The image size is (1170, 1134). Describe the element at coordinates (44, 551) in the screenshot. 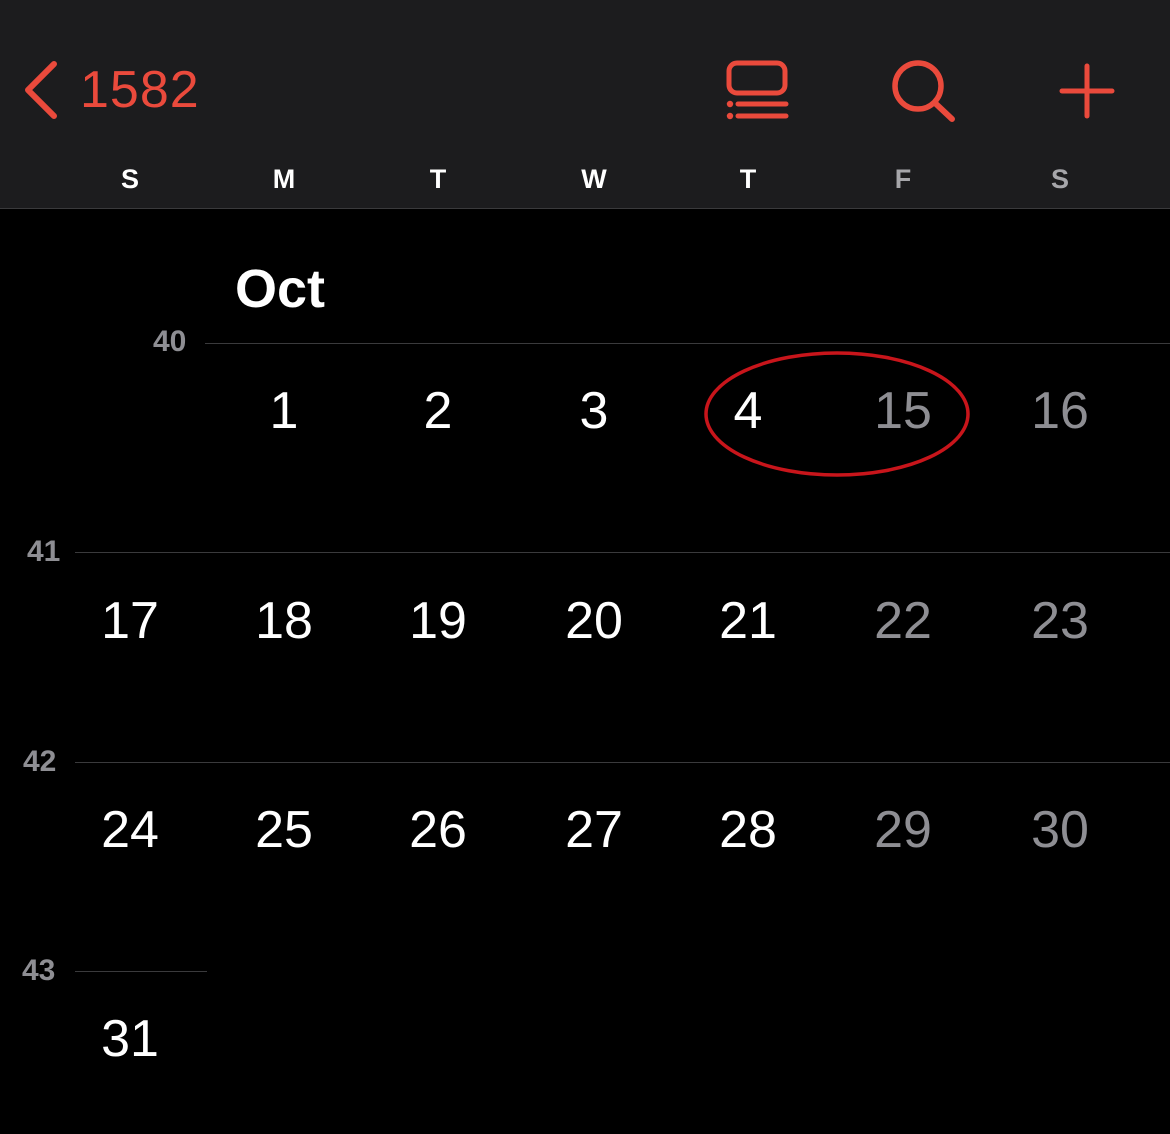

I see `week-number: 41` at that location.